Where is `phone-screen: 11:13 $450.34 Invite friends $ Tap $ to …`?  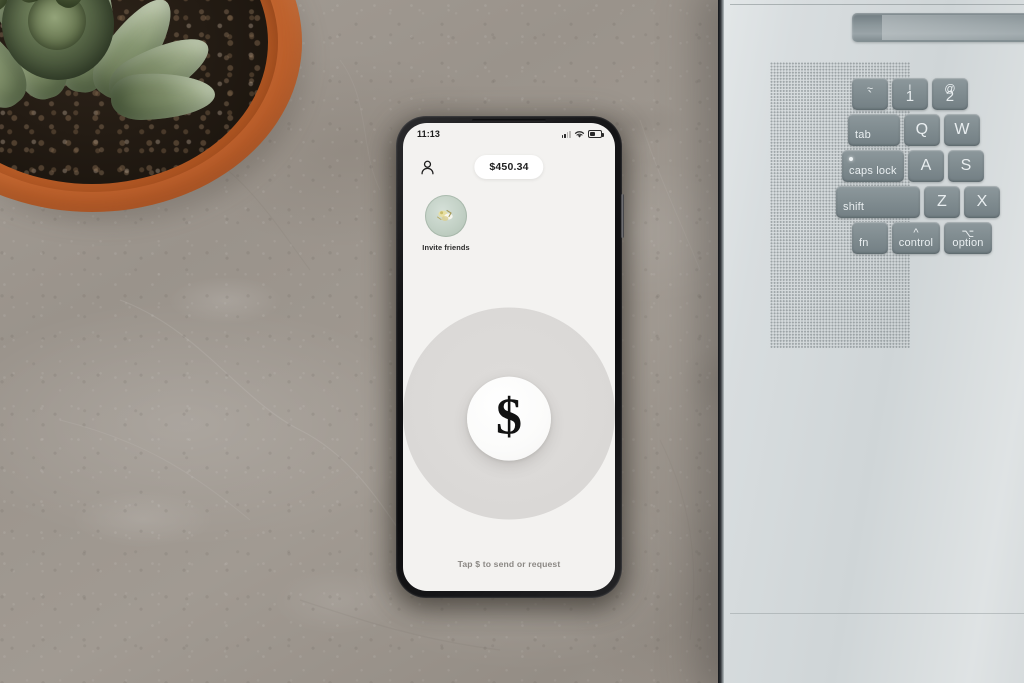 phone-screen: 11:13 $450.34 Invite friends $ Tap $ to … is located at coordinates (509, 357).